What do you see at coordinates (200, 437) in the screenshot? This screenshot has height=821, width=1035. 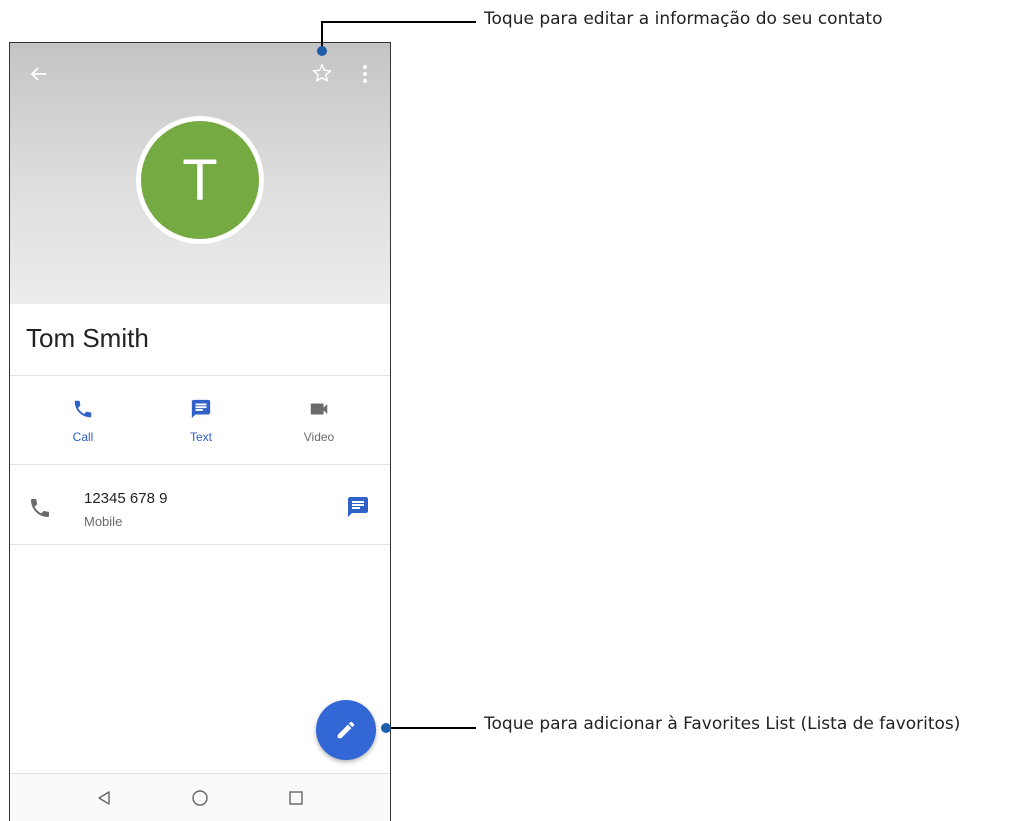 I see `text-label: Text` at bounding box center [200, 437].